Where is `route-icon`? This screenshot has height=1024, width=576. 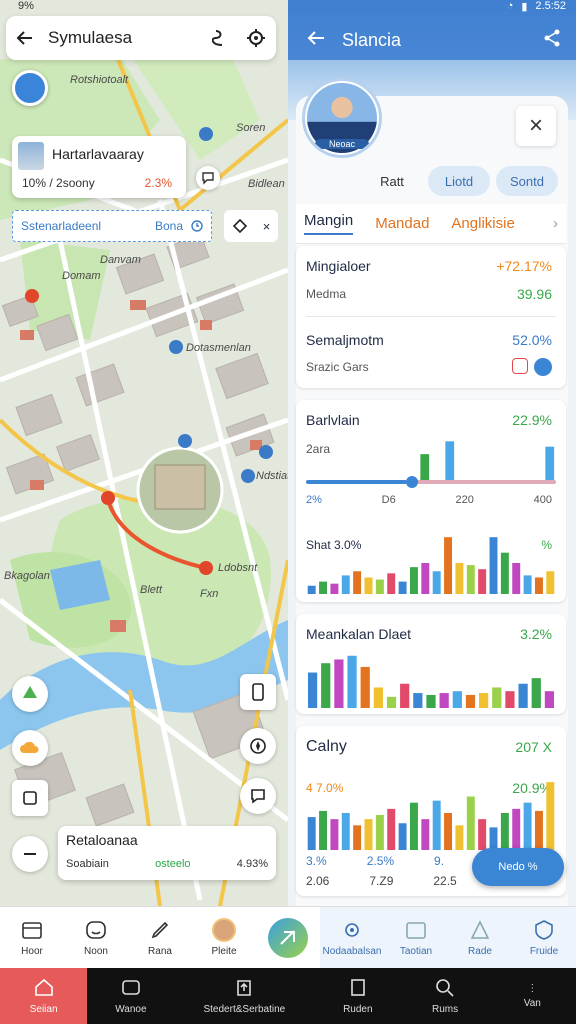 route-icon is located at coordinates (220, 38).